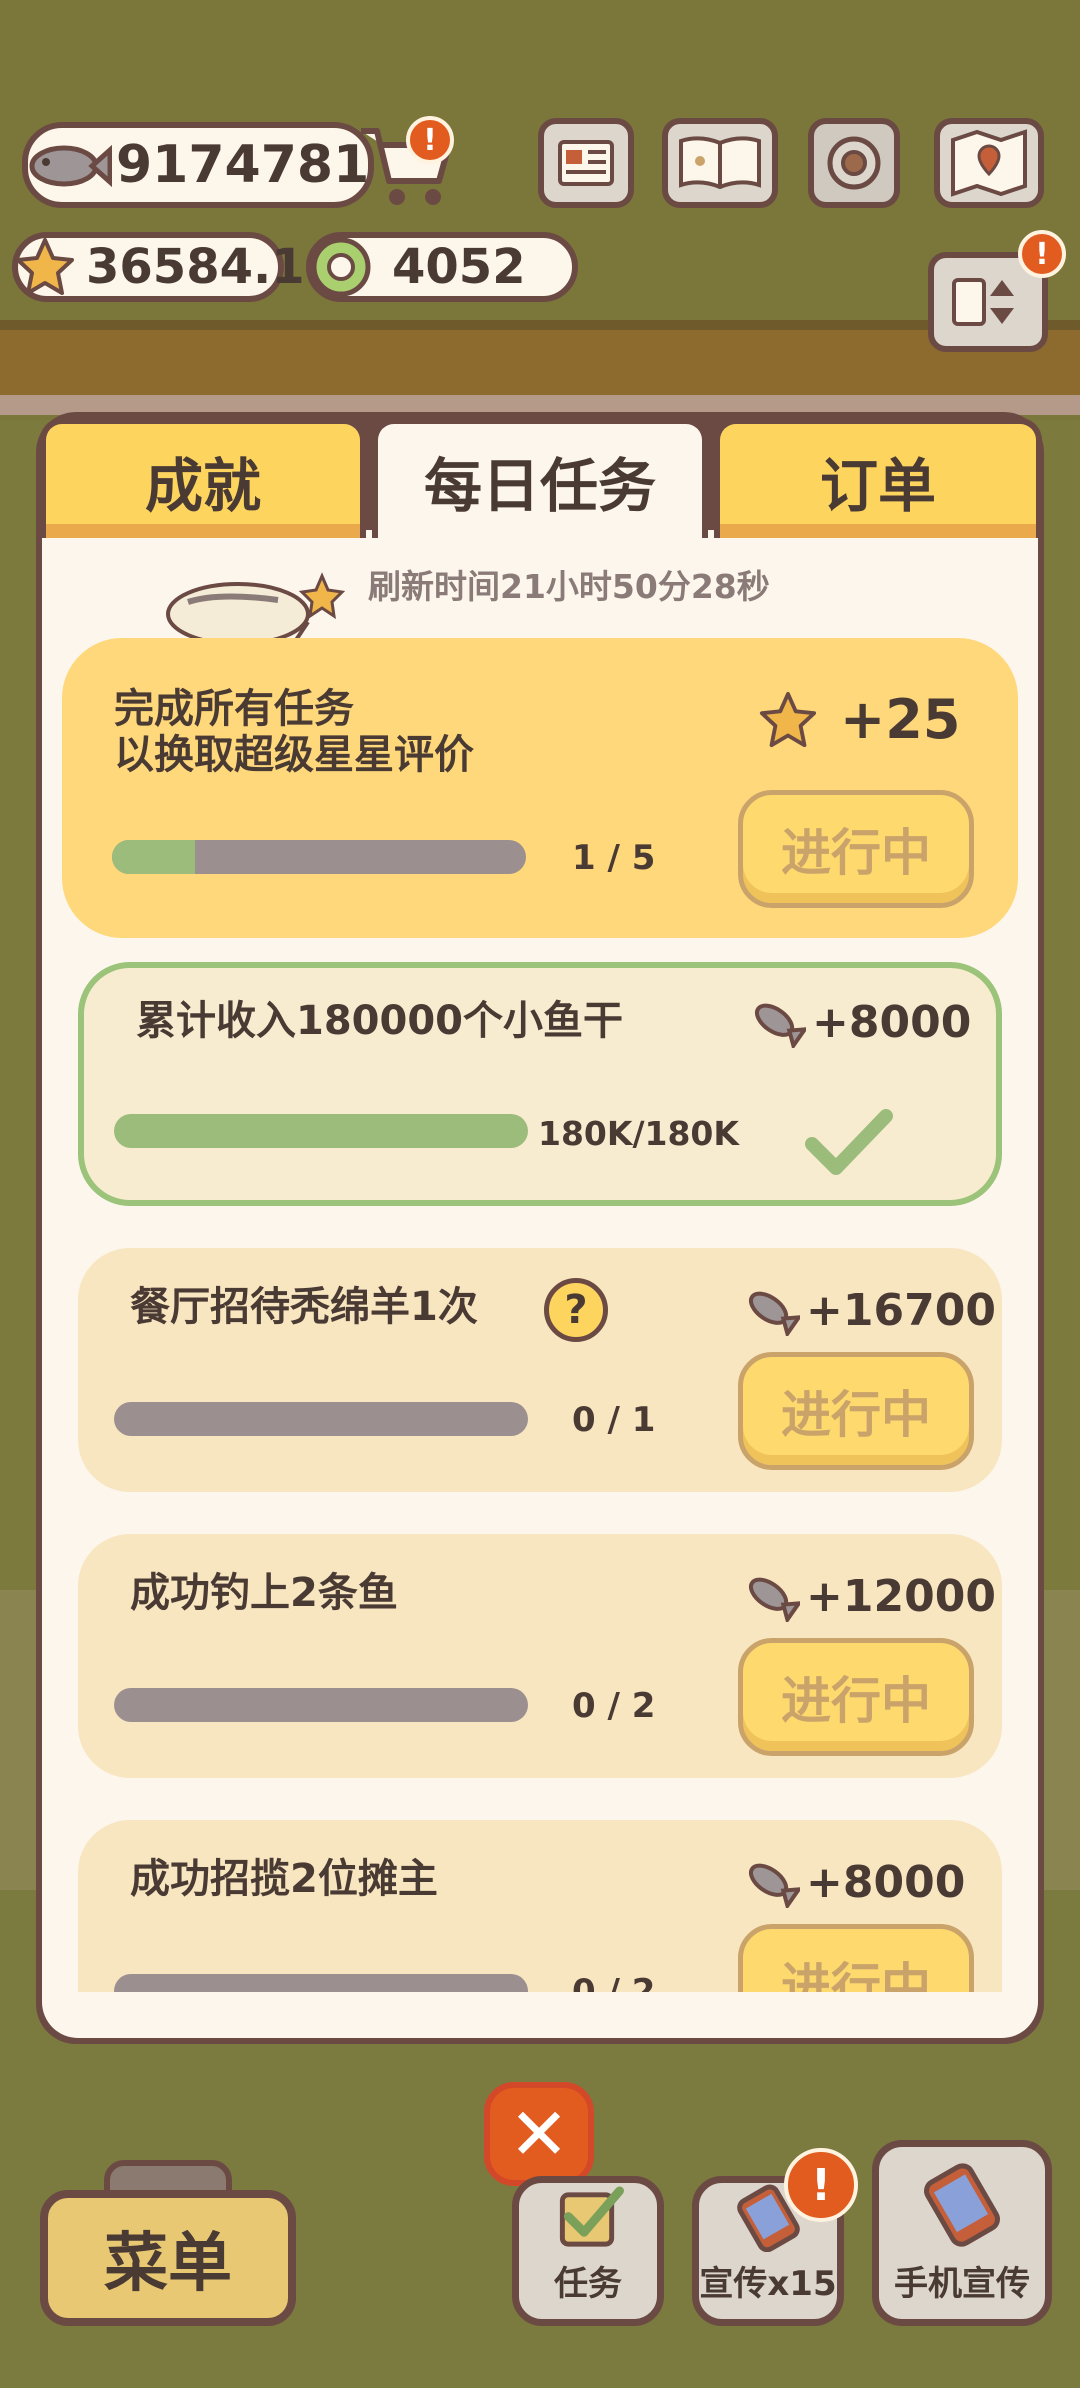  What do you see at coordinates (540, 788) in the screenshot?
I see `all-tasks-card: 完成所有任务 以换取超级星星评价 +25 1 / 5 进行中` at bounding box center [540, 788].